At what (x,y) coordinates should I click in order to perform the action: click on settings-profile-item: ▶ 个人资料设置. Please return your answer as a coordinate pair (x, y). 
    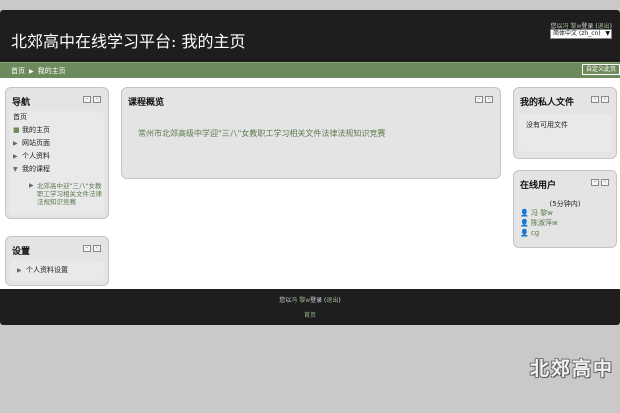
    Looking at the image, I should click on (57, 270).